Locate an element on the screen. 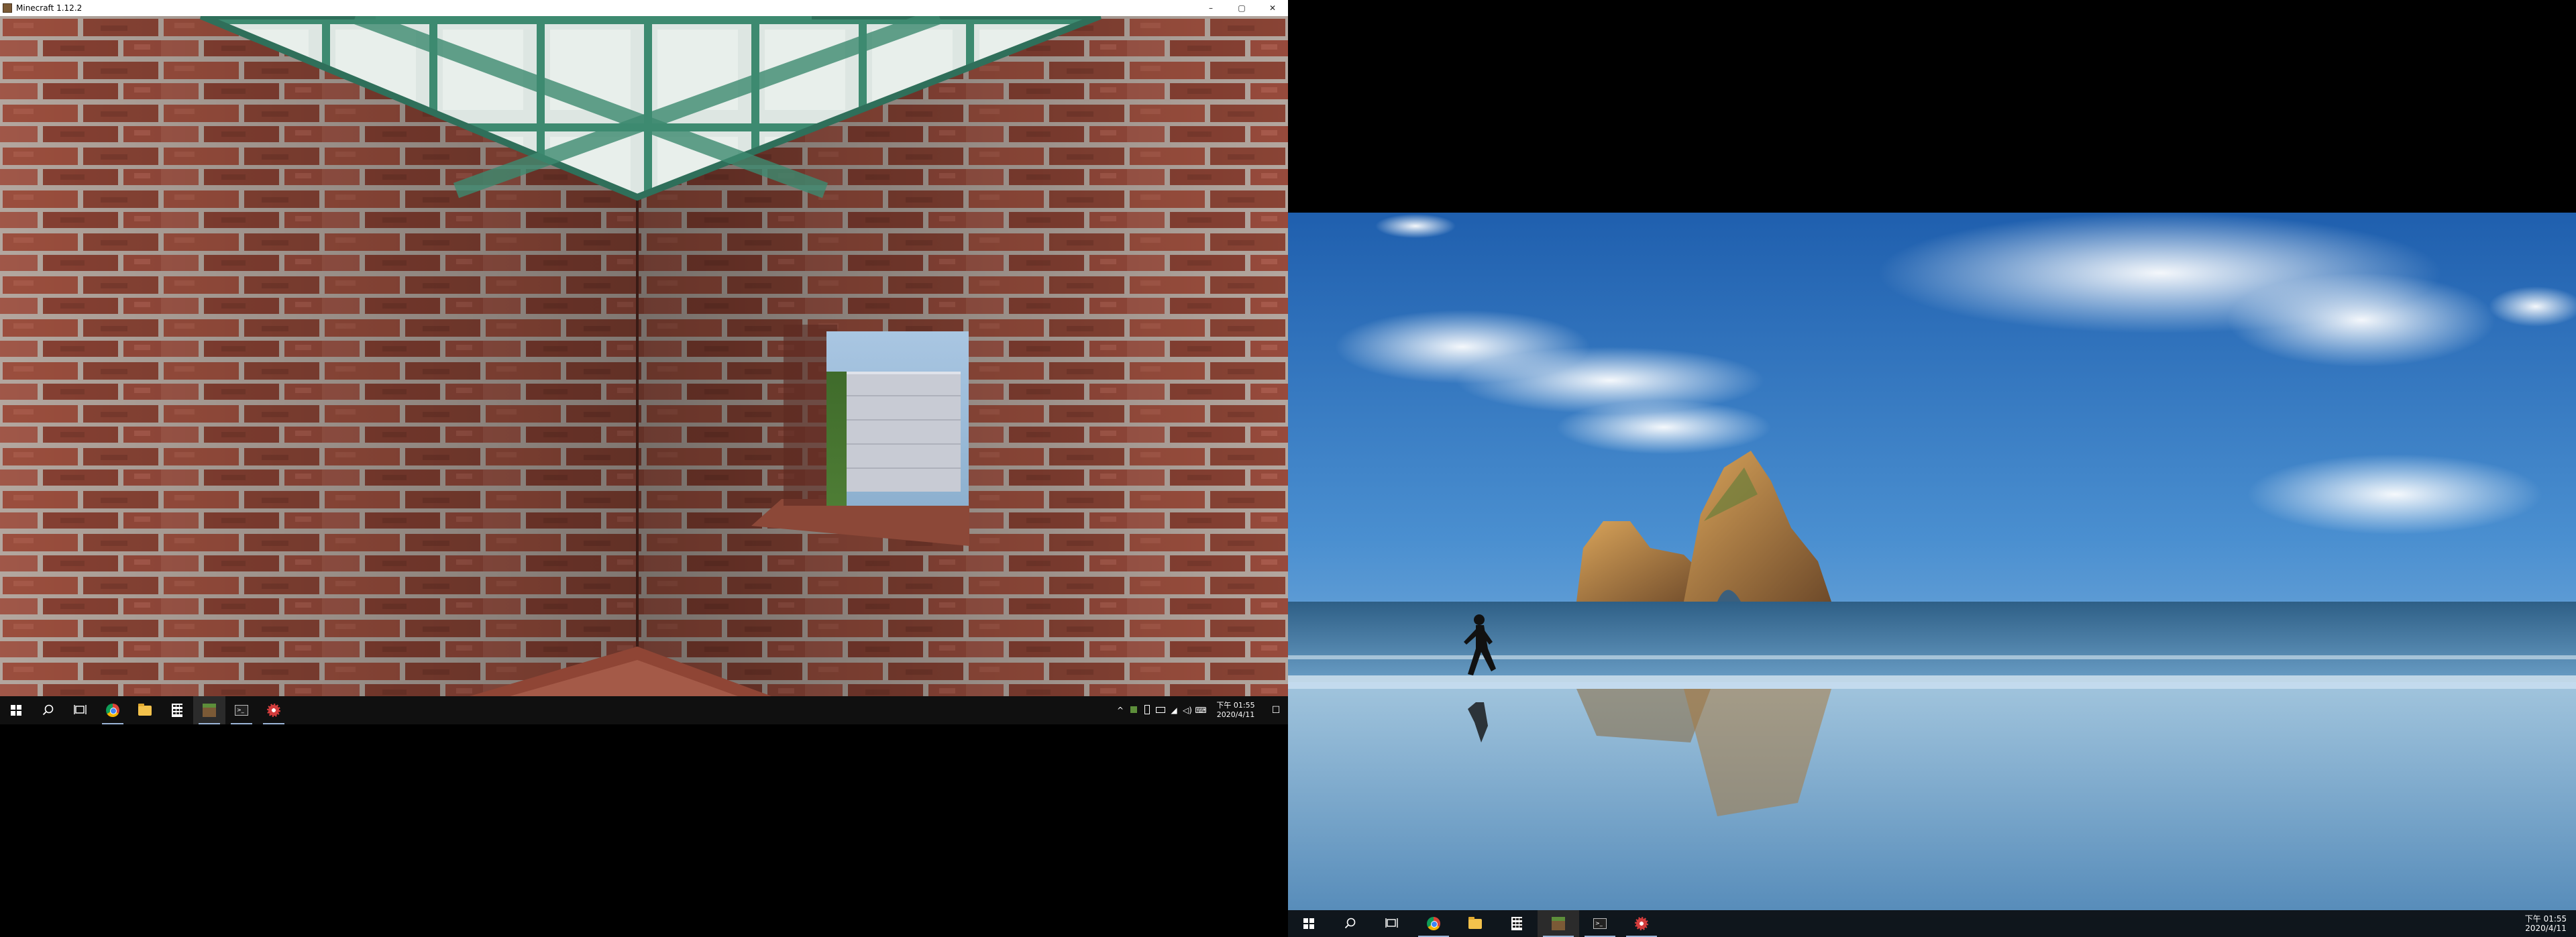 The image size is (2576, 937). tray-app-icon is located at coordinates (1133, 710).